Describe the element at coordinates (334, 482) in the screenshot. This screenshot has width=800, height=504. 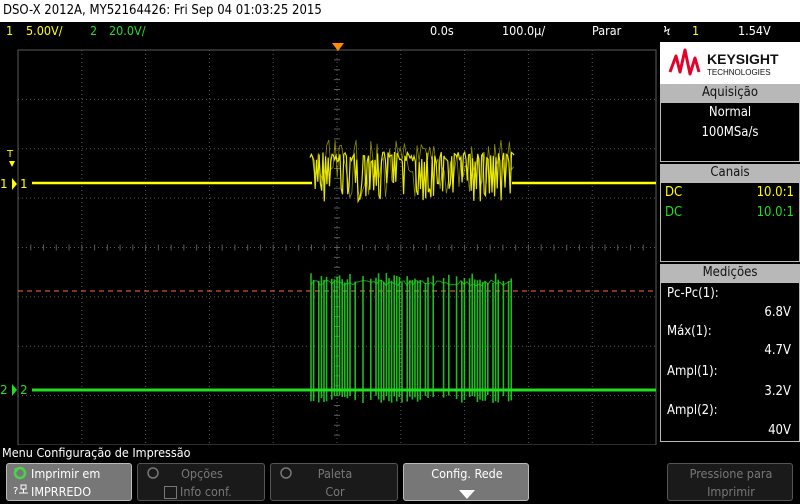
I see `palette-softkey: Paleta Cor` at that location.